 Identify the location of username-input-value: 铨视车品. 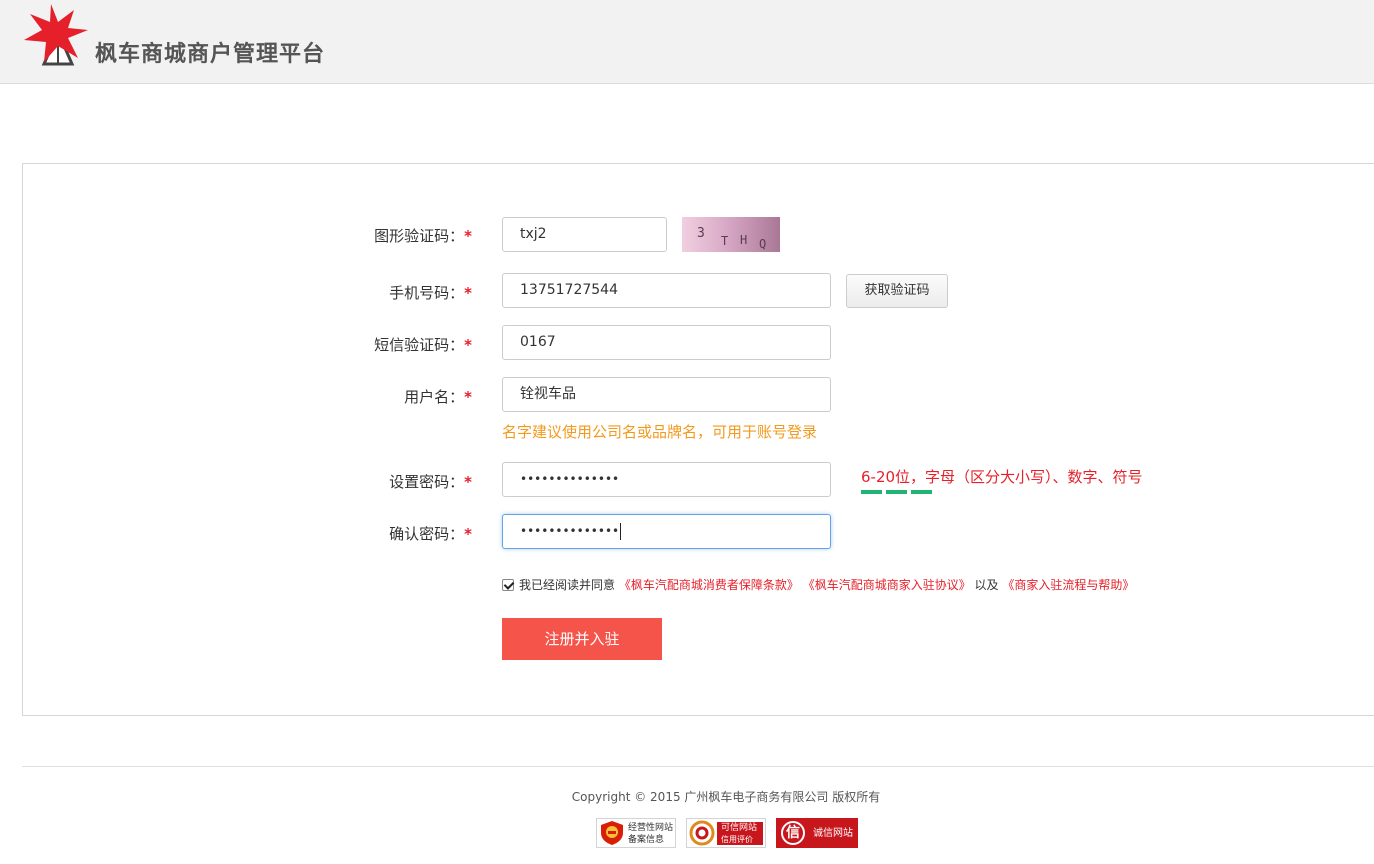
(548, 394).